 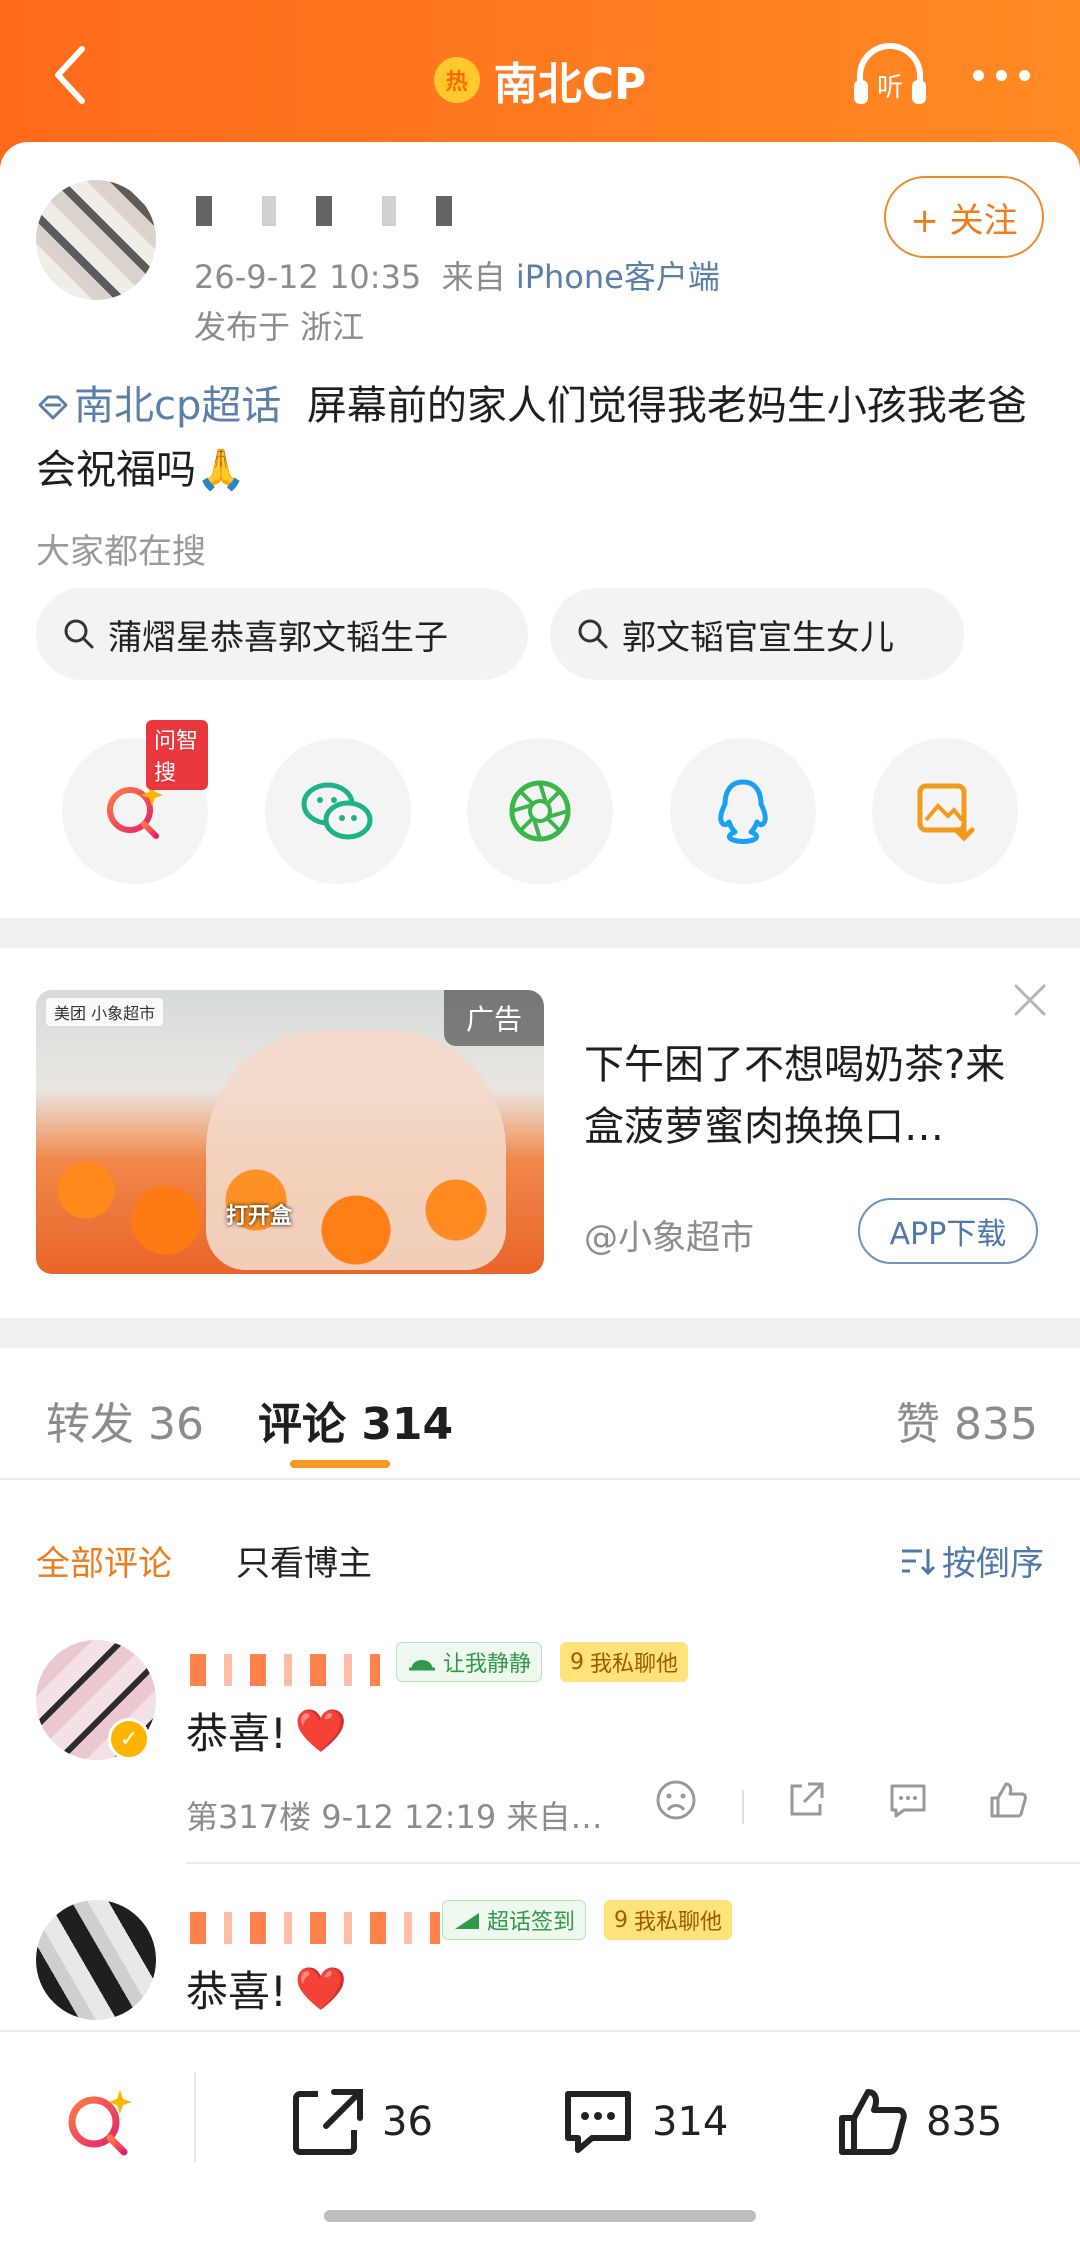 What do you see at coordinates (1001, 75) in the screenshot?
I see `more-button` at bounding box center [1001, 75].